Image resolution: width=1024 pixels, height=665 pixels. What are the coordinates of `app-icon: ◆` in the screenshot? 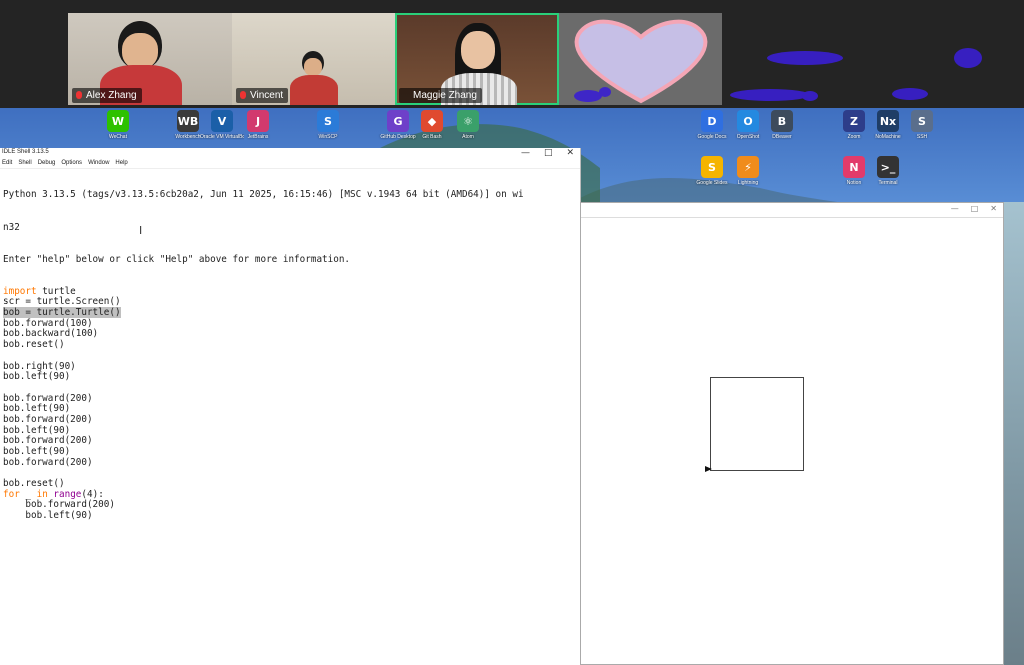 It's located at (432, 121).